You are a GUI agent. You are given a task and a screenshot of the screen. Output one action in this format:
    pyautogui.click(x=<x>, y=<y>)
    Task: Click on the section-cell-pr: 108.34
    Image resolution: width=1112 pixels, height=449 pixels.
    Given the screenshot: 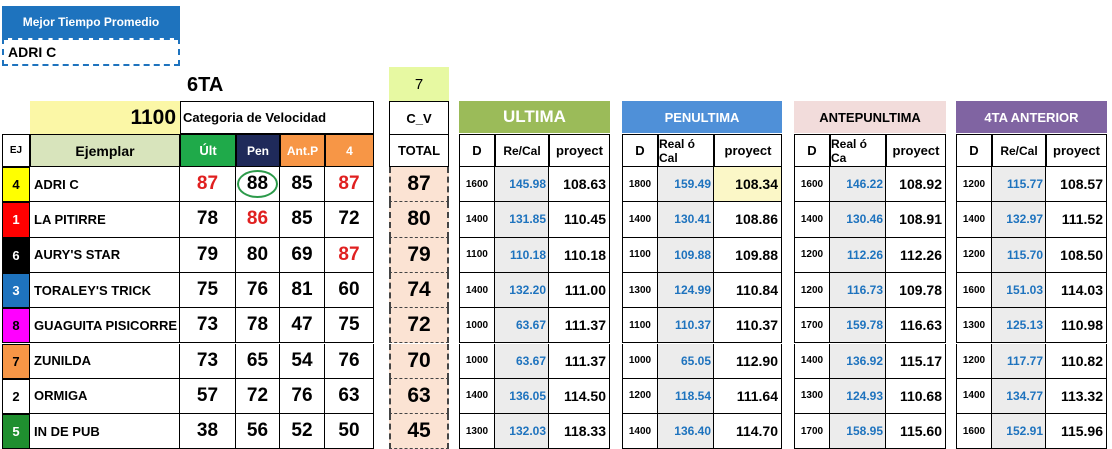 What is the action you would take?
    pyautogui.click(x=748, y=185)
    